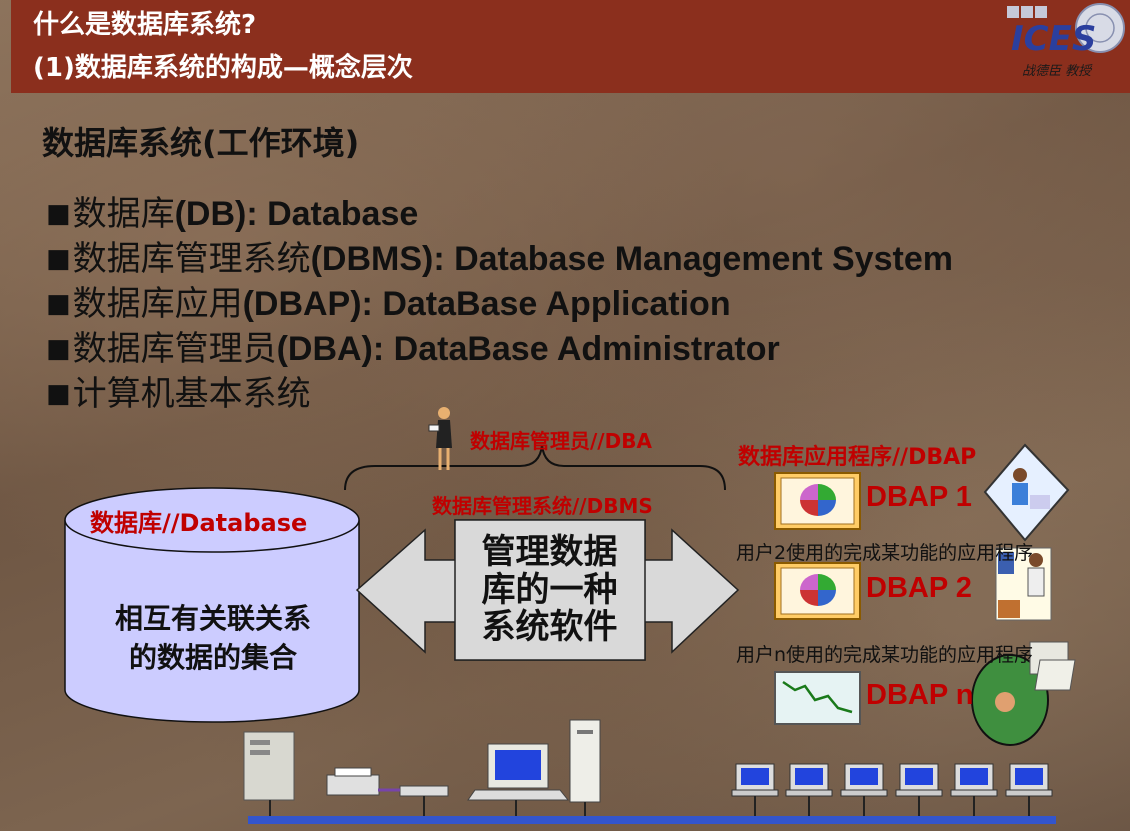 The image size is (1130, 831). Describe the element at coordinates (549, 552) in the screenshot. I see `arrow-text-line1: 管理数据` at that location.